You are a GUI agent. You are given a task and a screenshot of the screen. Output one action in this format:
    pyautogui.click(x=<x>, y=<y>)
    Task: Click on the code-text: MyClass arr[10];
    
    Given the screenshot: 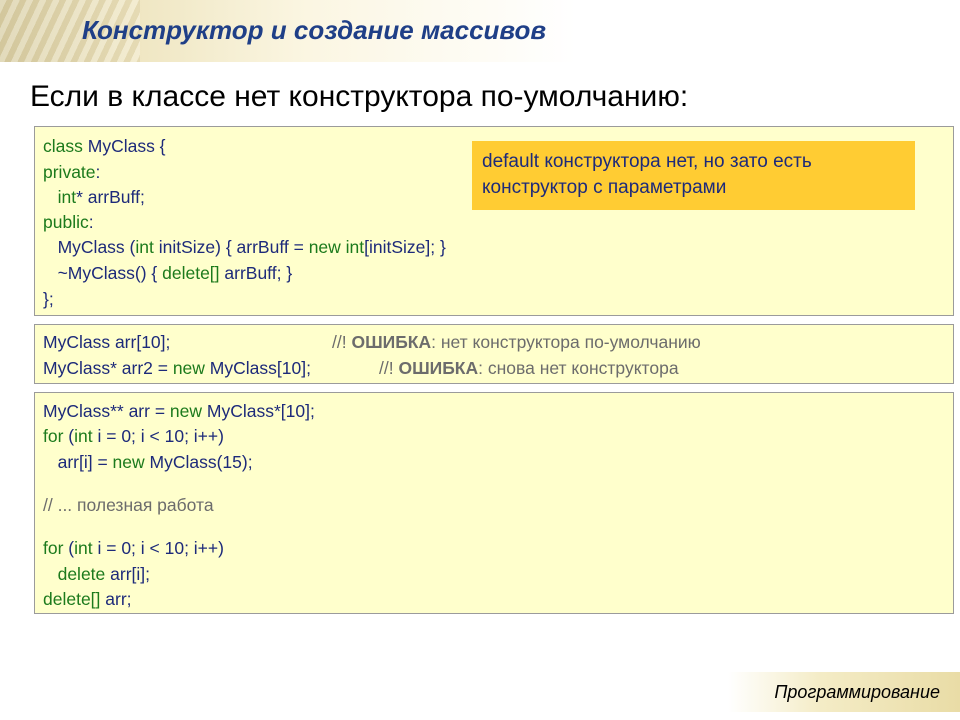 What is the action you would take?
    pyautogui.click(x=107, y=342)
    